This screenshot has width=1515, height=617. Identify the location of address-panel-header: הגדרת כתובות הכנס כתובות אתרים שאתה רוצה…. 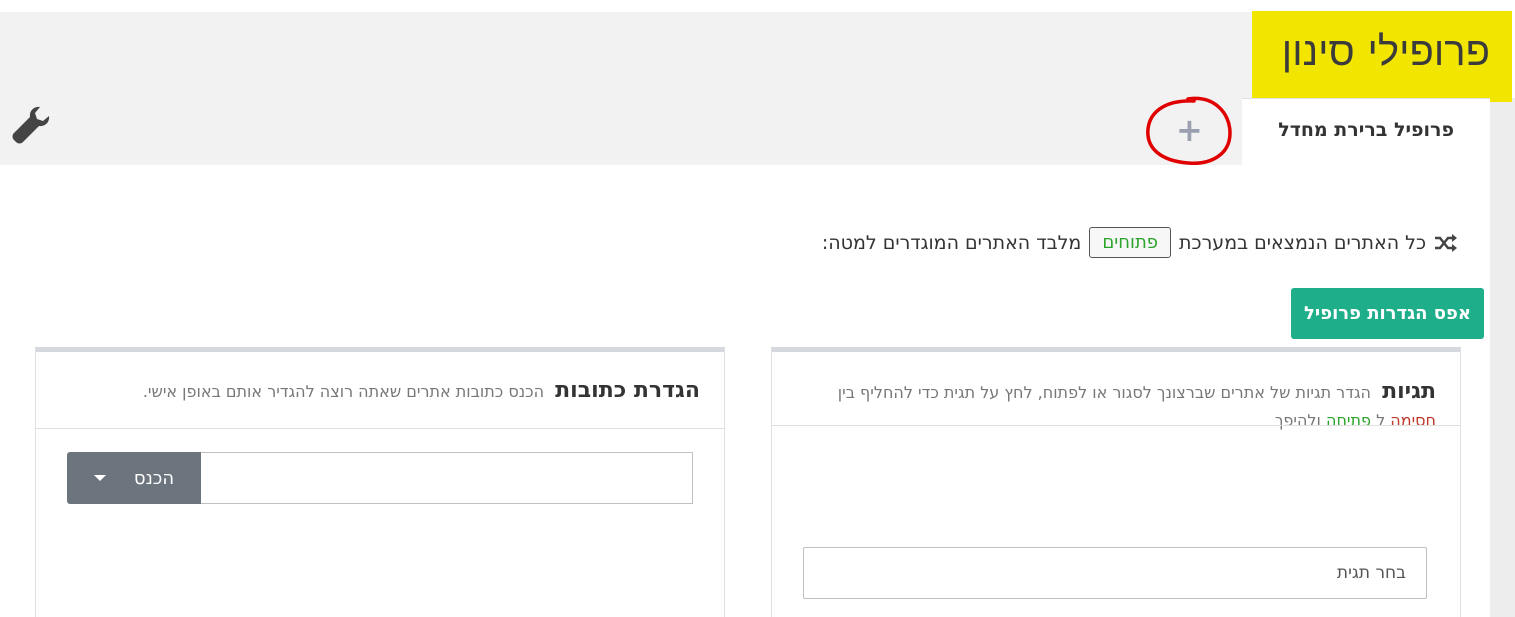
(370, 390).